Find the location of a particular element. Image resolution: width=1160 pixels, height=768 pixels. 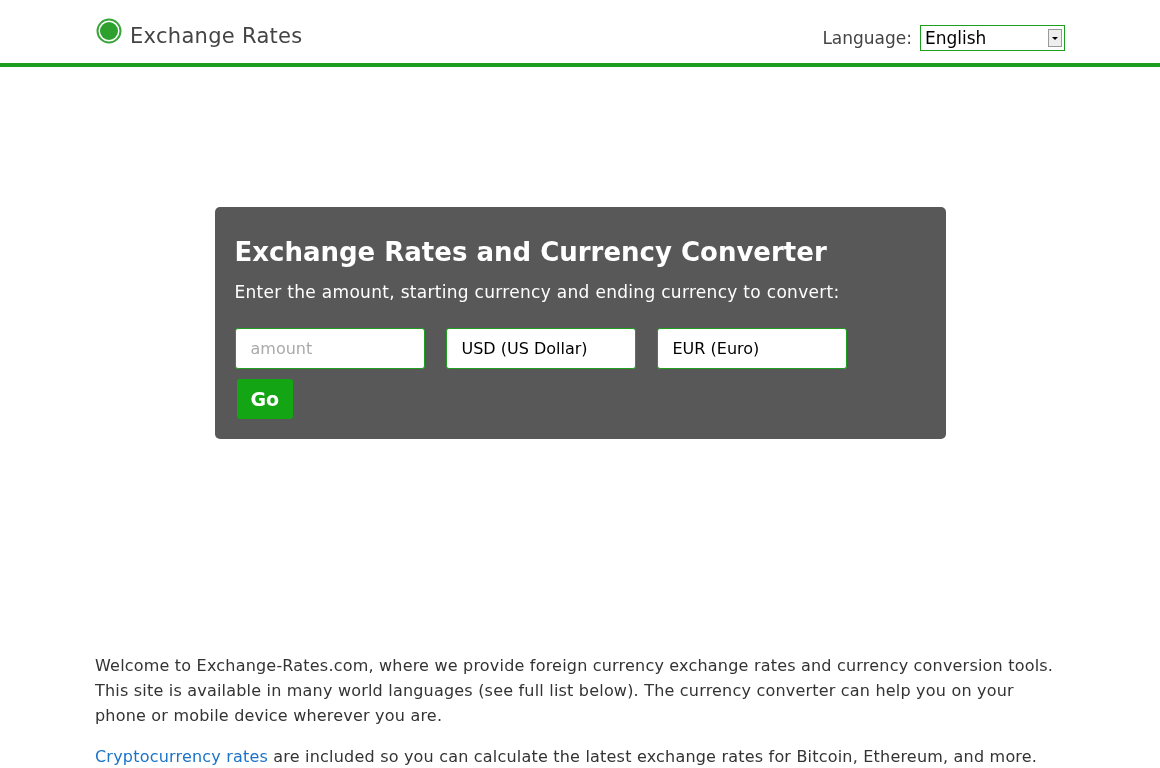

intro-paragraph: Welcome to Exchange-Rates.com, where we provide foreign currency exchange rates and currency conversion tools. This site is available in many world languages (see full list below). The currency converter can help you on your phone or mobile device wherever you are. is located at coordinates (575, 691).